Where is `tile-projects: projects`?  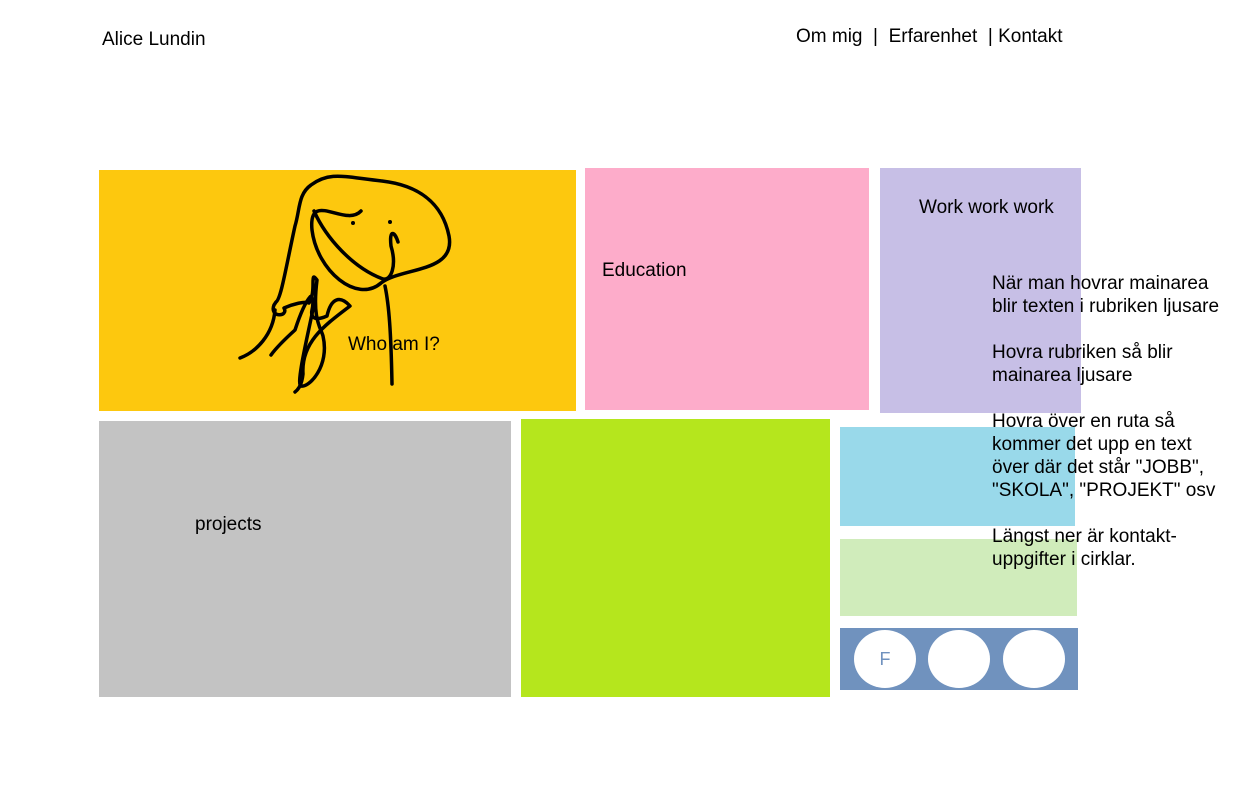
tile-projects: projects is located at coordinates (305, 559).